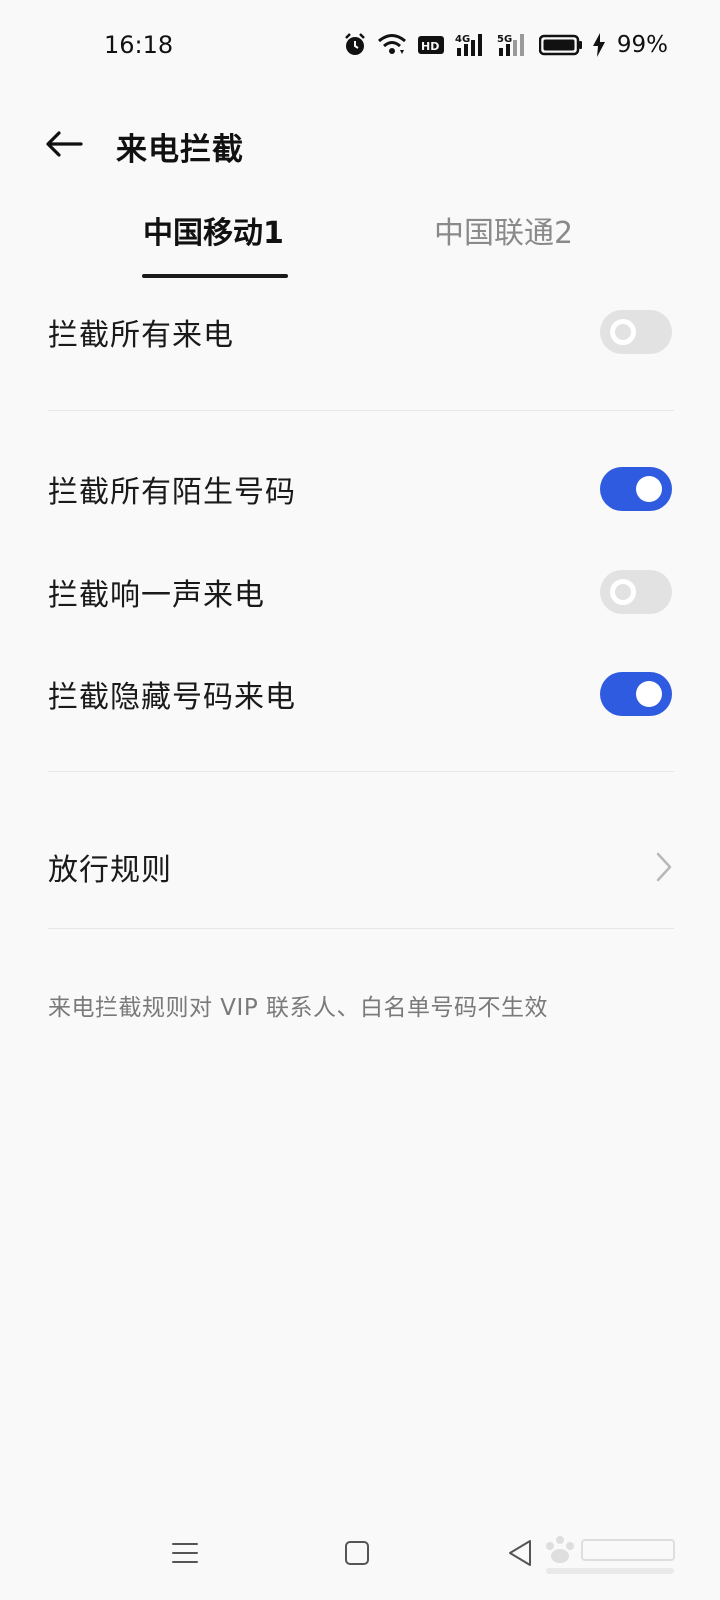 Image resolution: width=720 pixels, height=1600 pixels. I want to click on svg-text: 5G, so click(504, 39).